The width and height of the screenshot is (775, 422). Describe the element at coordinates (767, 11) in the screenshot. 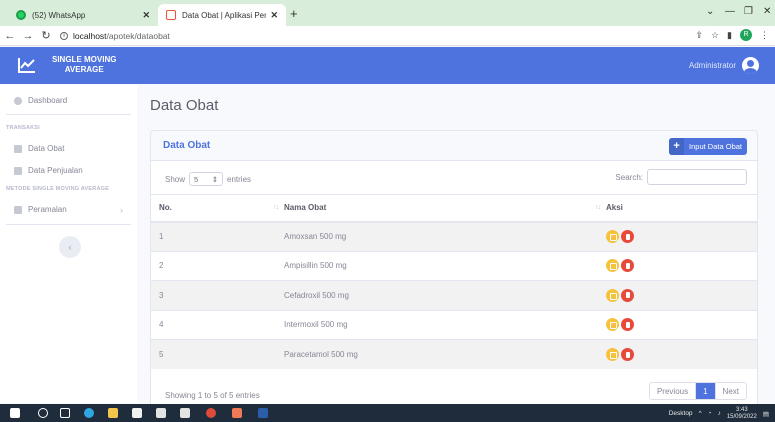

I see `close-window-icon: ✕` at that location.